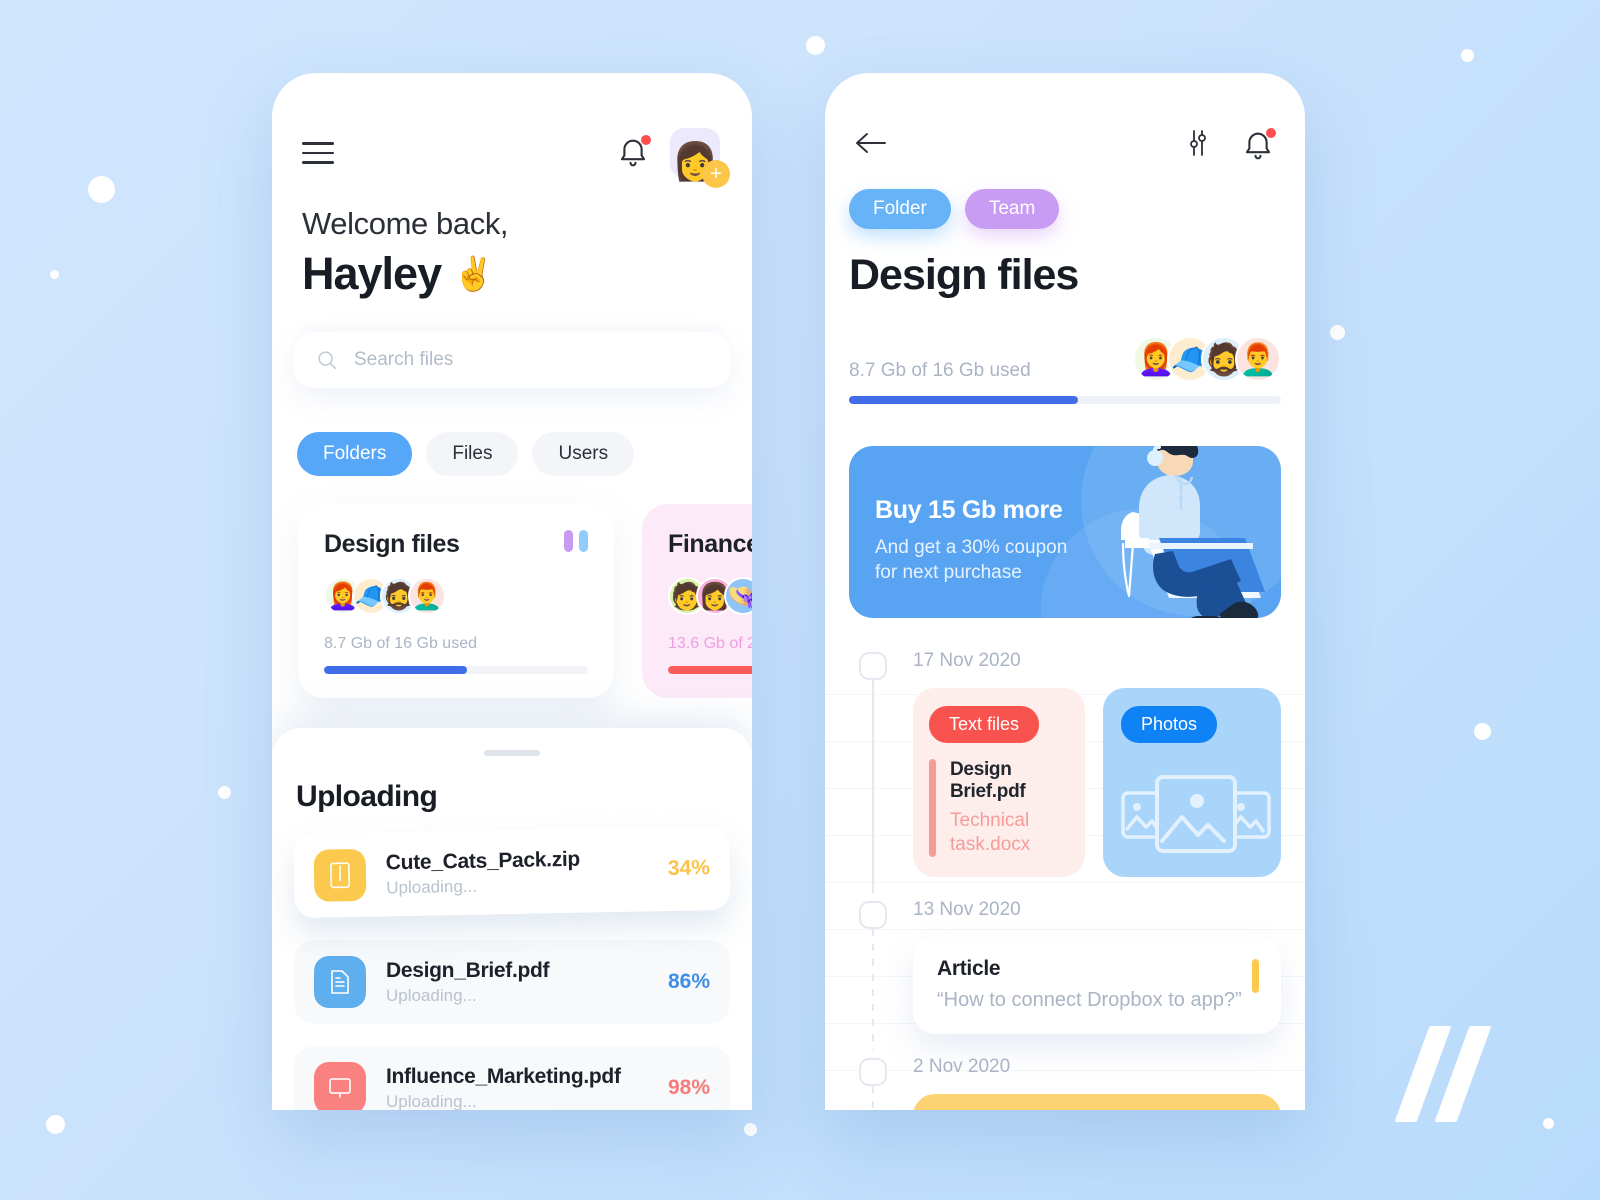 Image resolution: width=1600 pixels, height=1200 pixels. Describe the element at coordinates (1449, 1074) in the screenshot. I see `brand-logo` at that location.